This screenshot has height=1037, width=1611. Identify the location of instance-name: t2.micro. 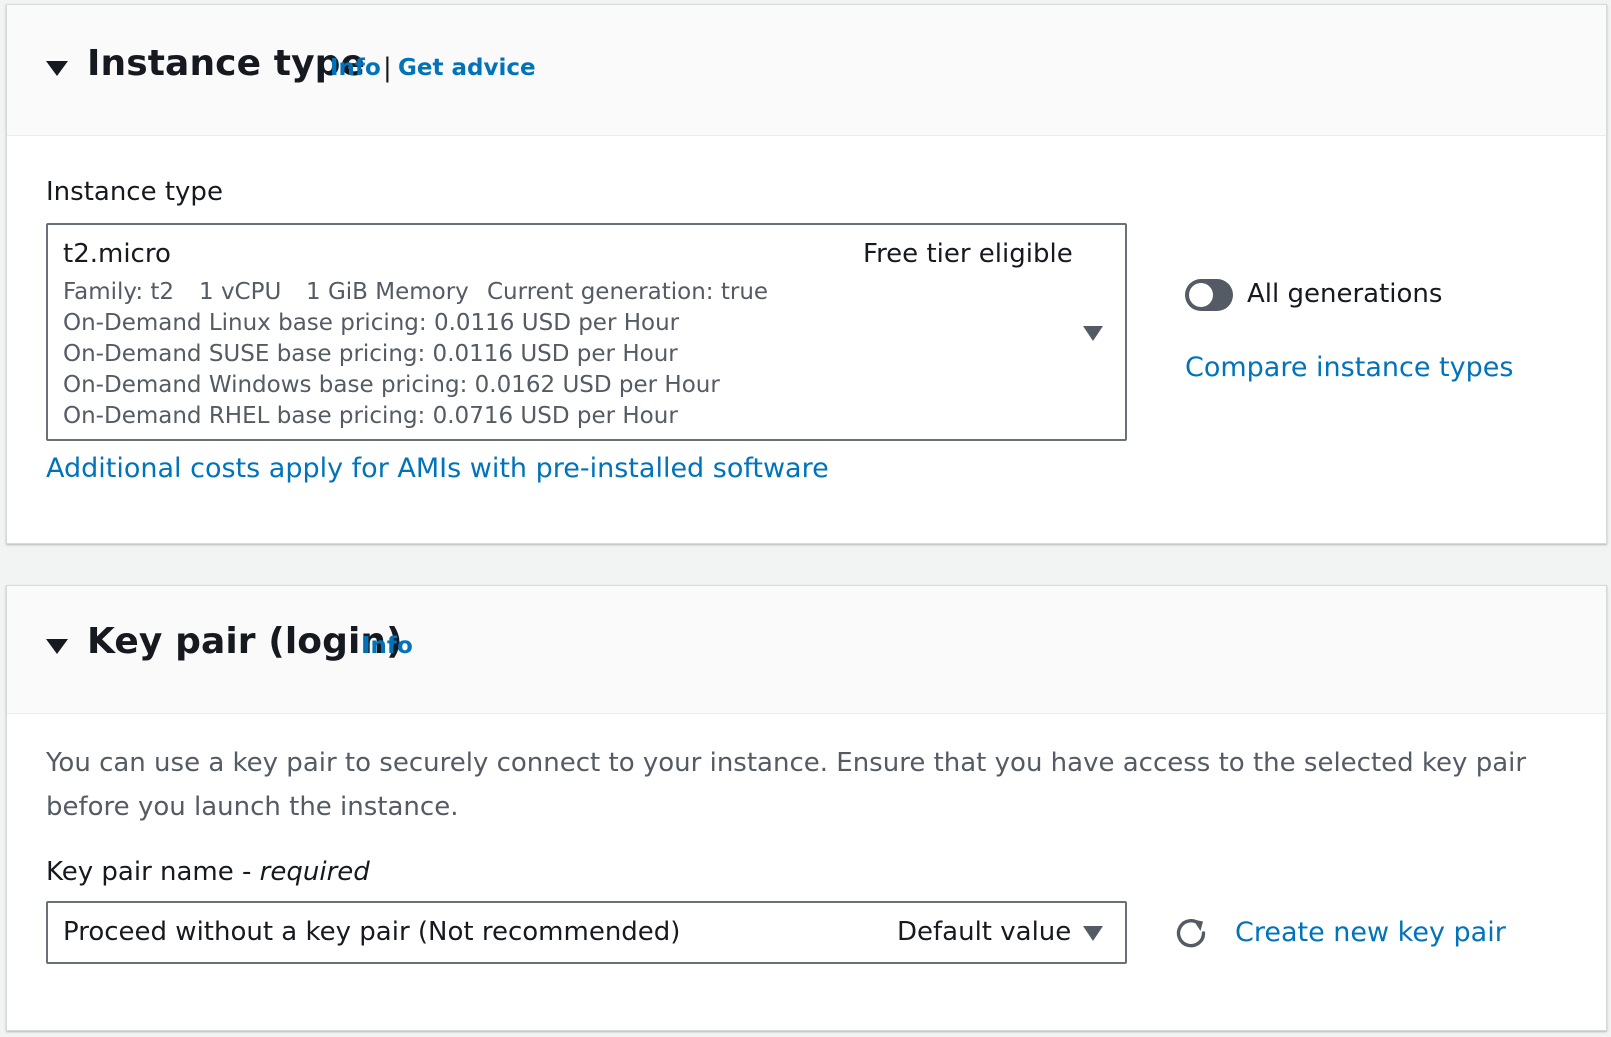
(117, 254).